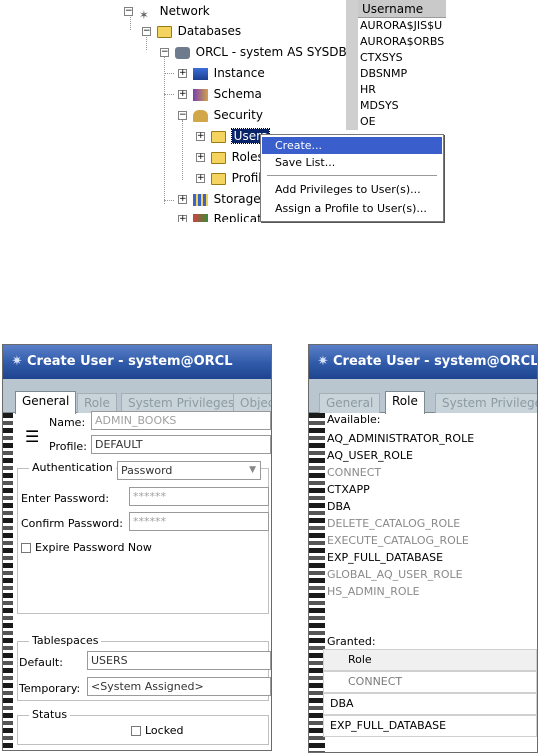 The image size is (538, 753). Describe the element at coordinates (167, 12) in the screenshot. I see `tree-item-network: − ✶ Network` at that location.